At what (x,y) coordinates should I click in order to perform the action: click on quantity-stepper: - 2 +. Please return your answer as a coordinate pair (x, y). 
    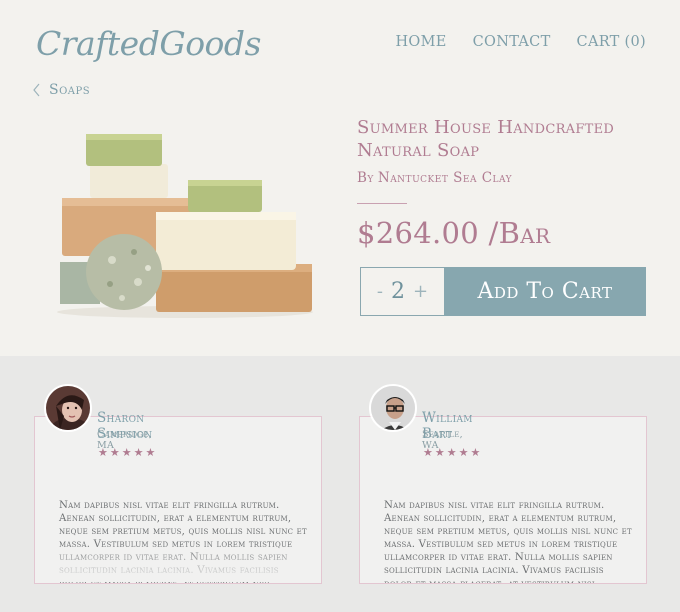
    Looking at the image, I should click on (402, 291).